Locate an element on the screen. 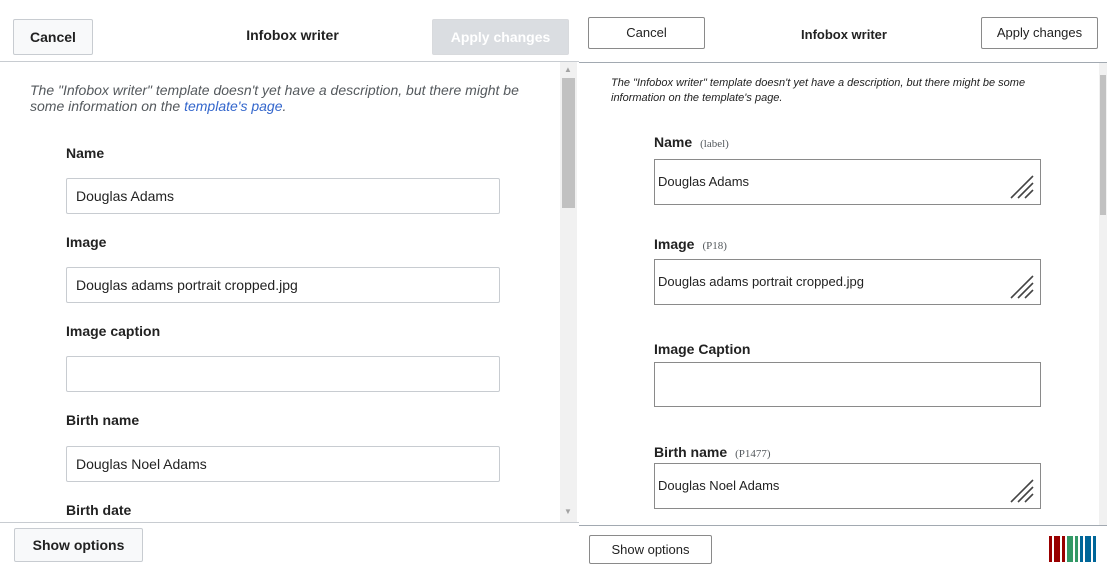 This screenshot has width=1107, height=565. scrollbar: ▲ ▼ is located at coordinates (568, 292).